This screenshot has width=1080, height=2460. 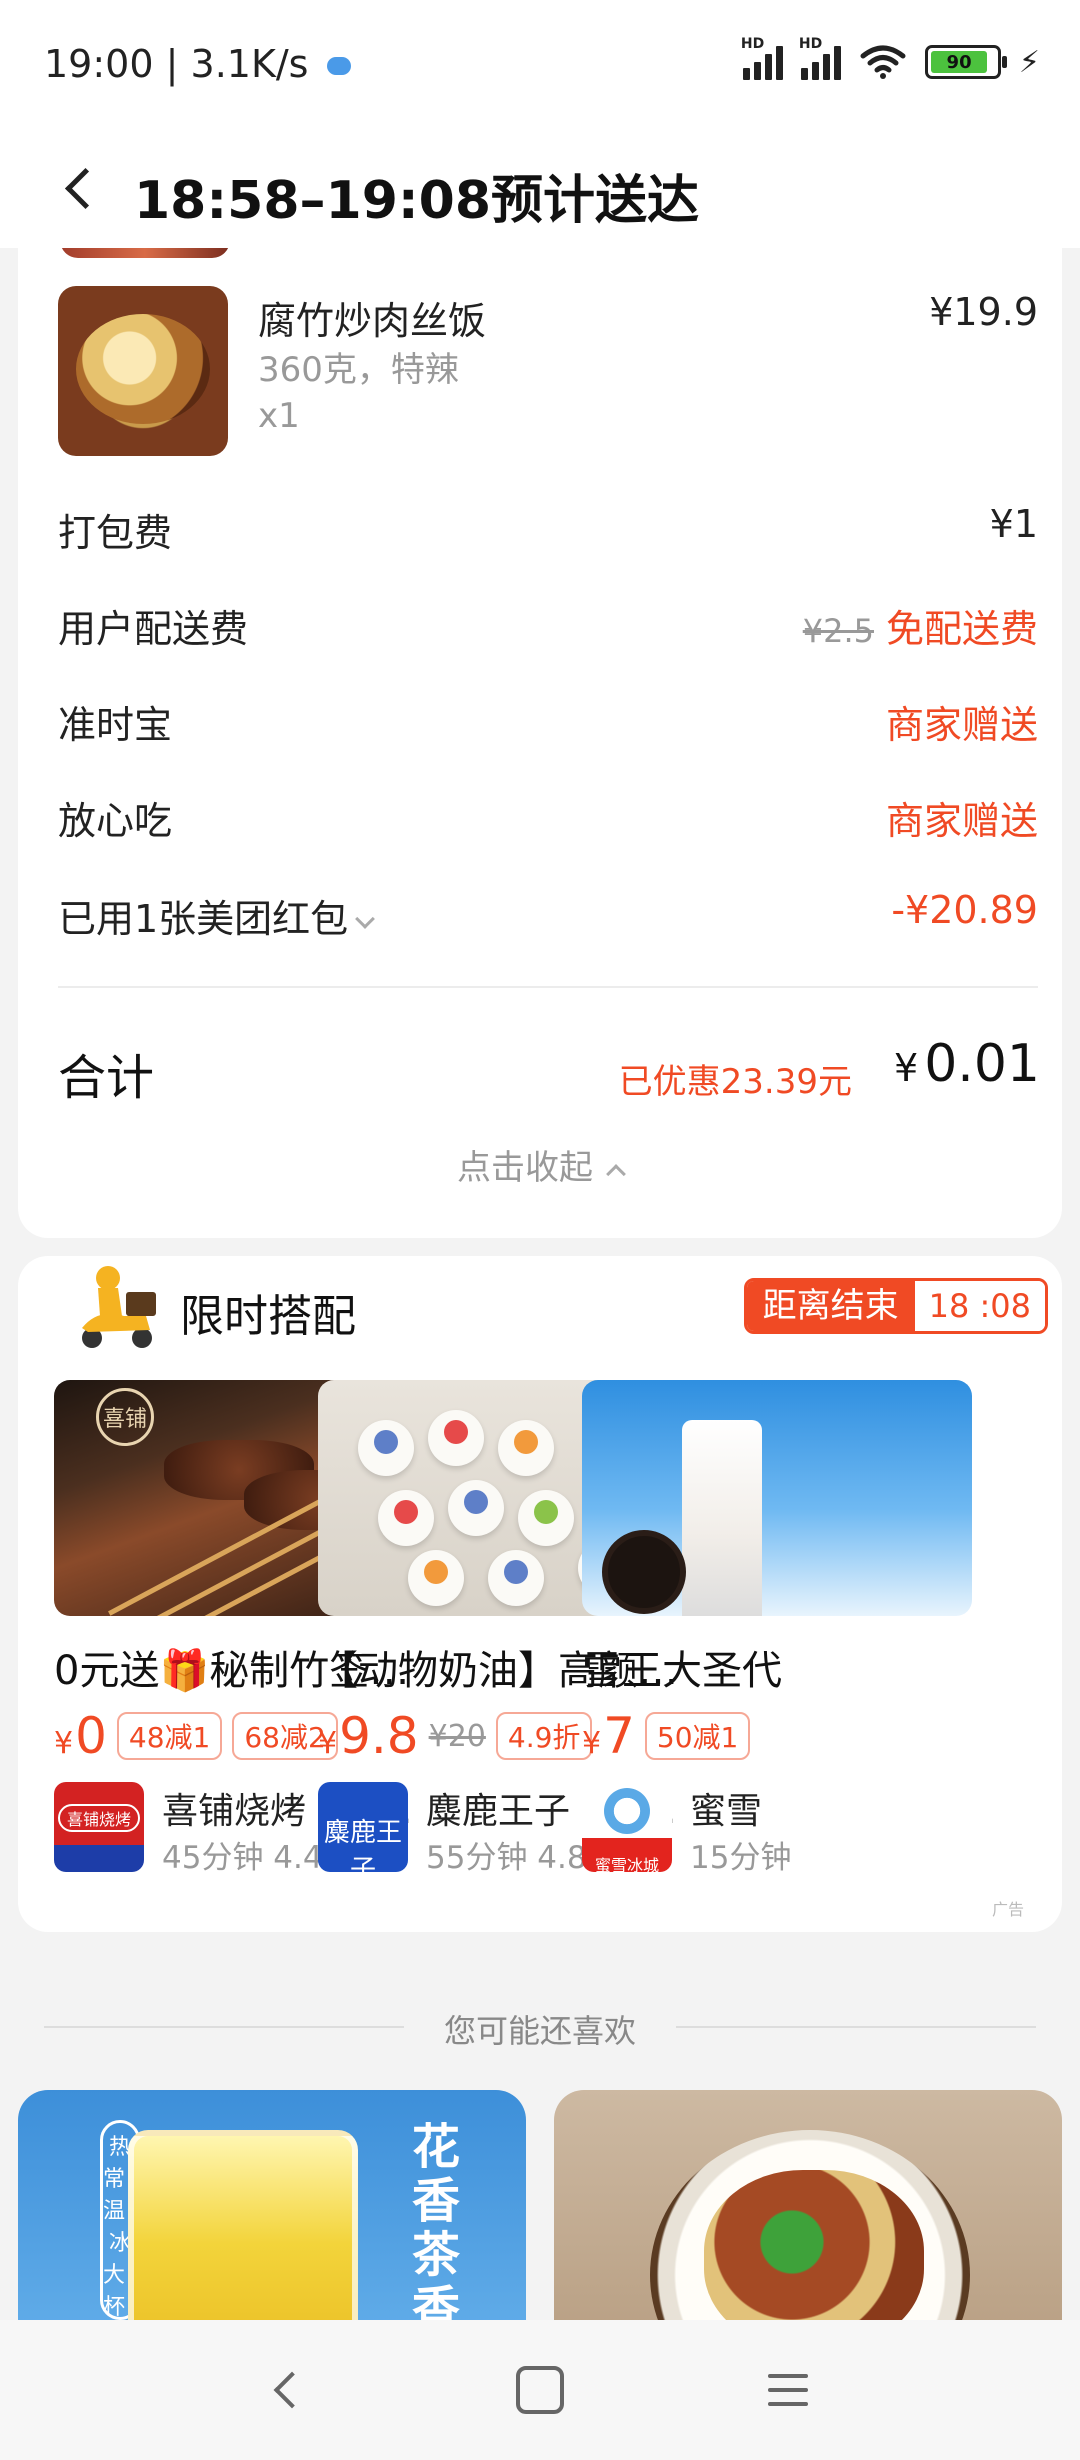 What do you see at coordinates (365, 919) in the screenshot?
I see `chevron-down-icon` at bounding box center [365, 919].